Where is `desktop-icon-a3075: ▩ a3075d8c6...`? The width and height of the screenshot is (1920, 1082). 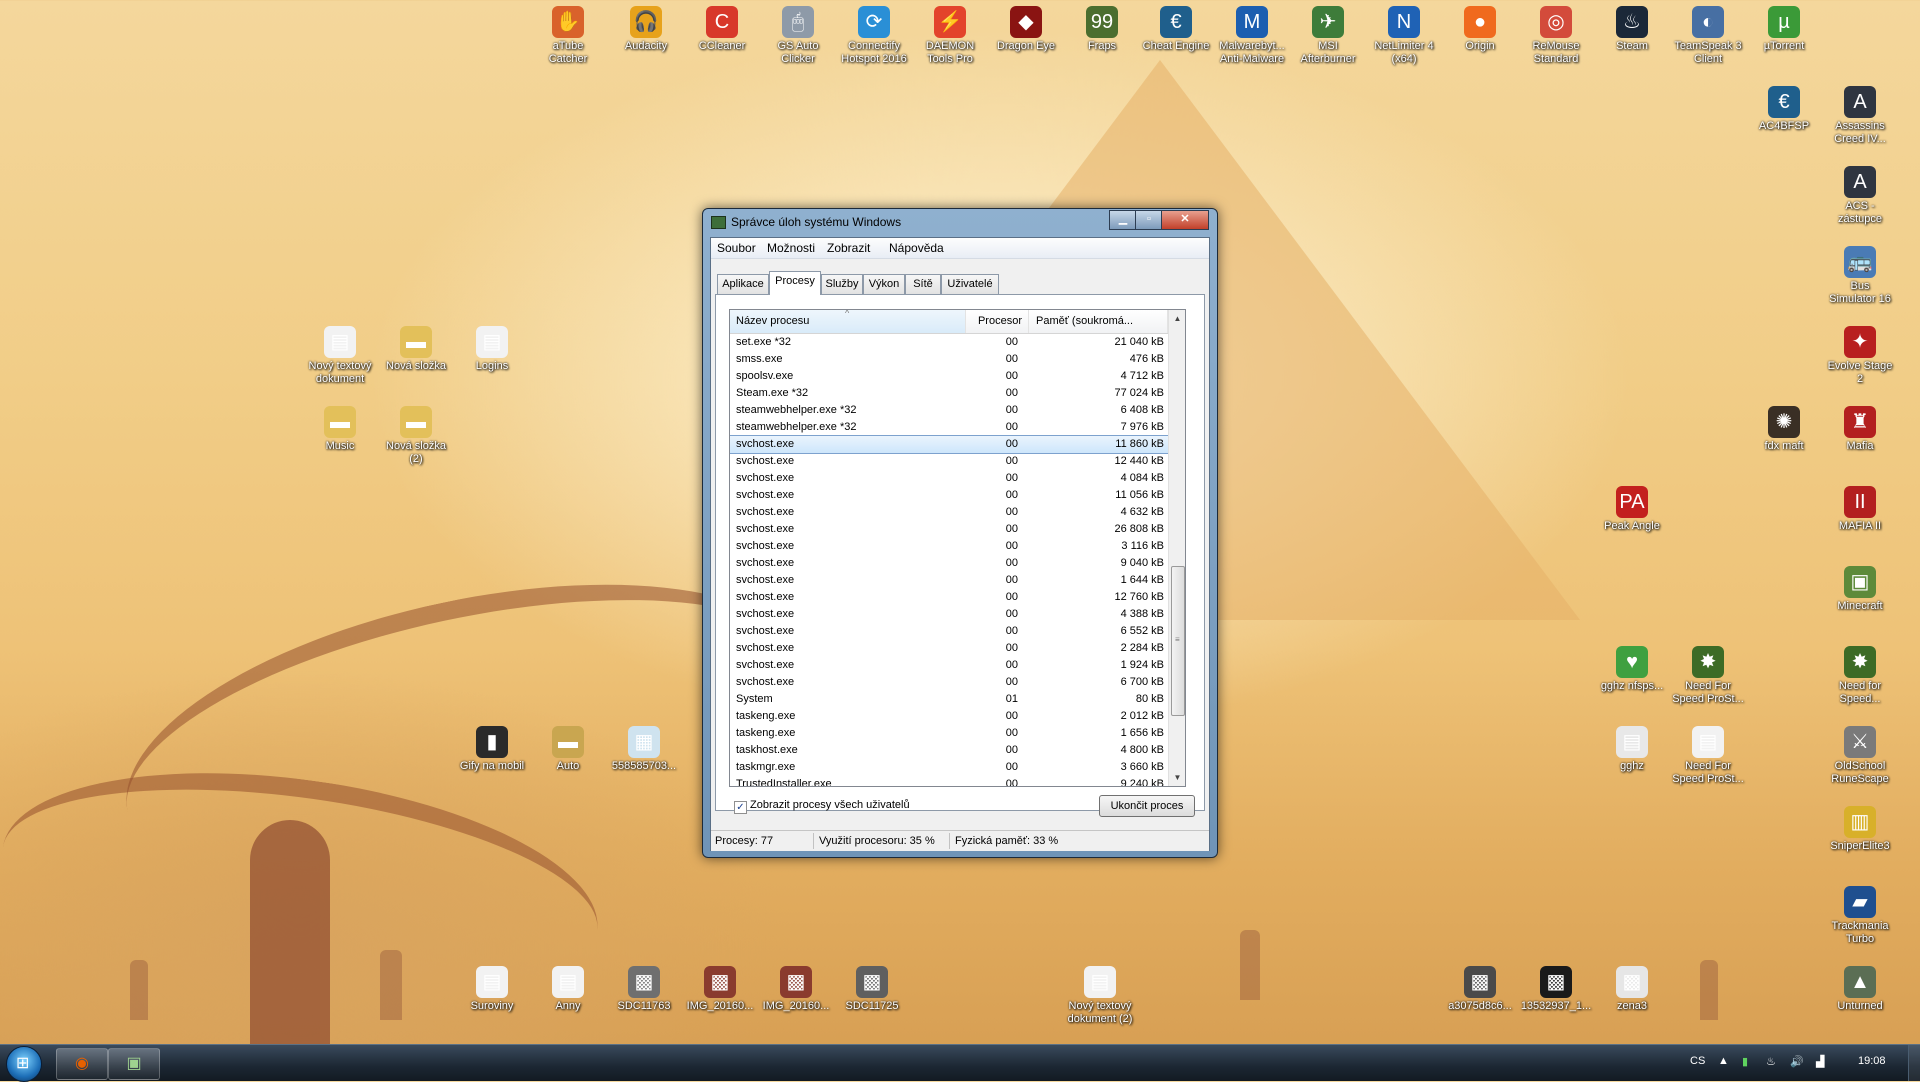
desktop-icon-a3075: ▩ a3075d8c6... is located at coordinates (1480, 989).